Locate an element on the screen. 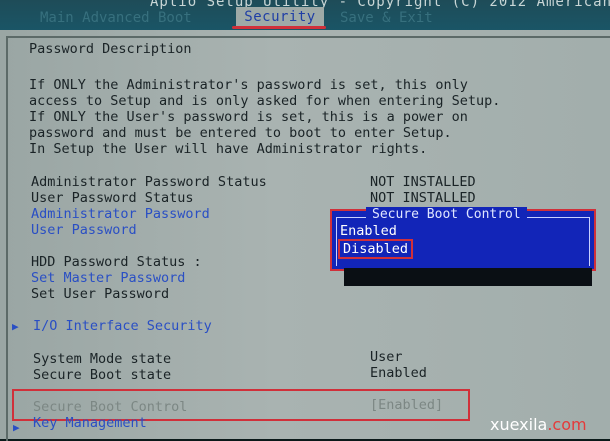  popup-shadow is located at coordinates (468, 277).